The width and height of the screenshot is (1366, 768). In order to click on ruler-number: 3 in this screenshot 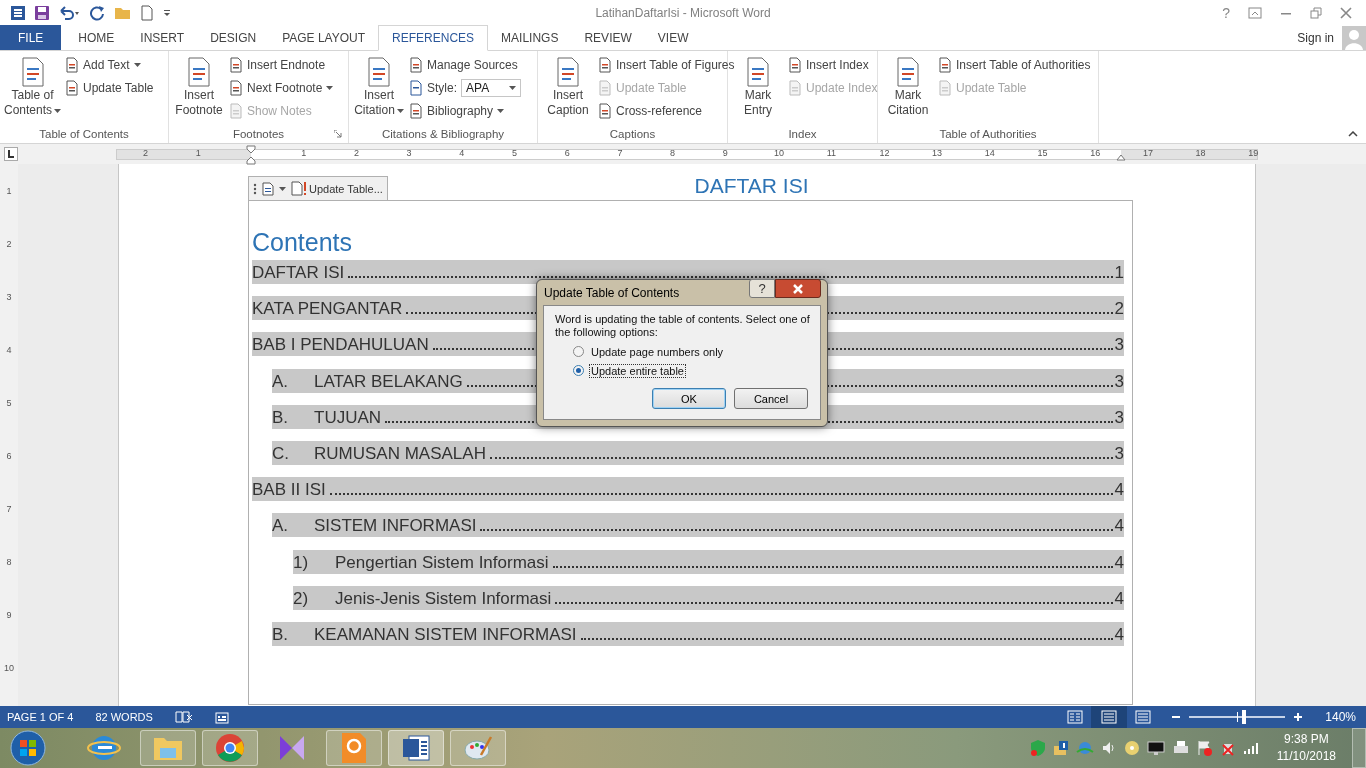, I will do `click(409, 153)`.